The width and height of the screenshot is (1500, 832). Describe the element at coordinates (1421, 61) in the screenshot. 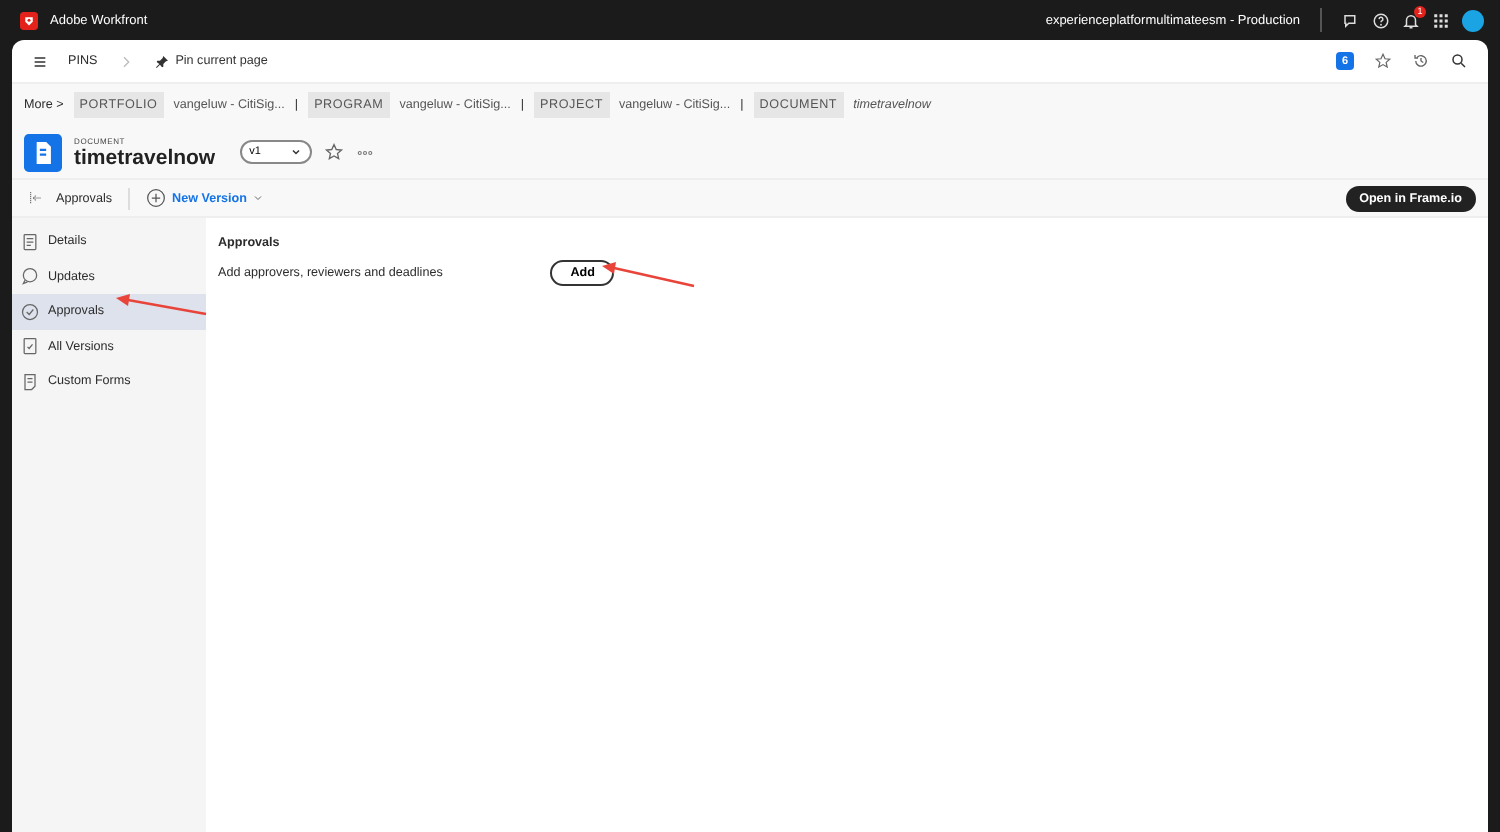

I see `history-icon` at that location.